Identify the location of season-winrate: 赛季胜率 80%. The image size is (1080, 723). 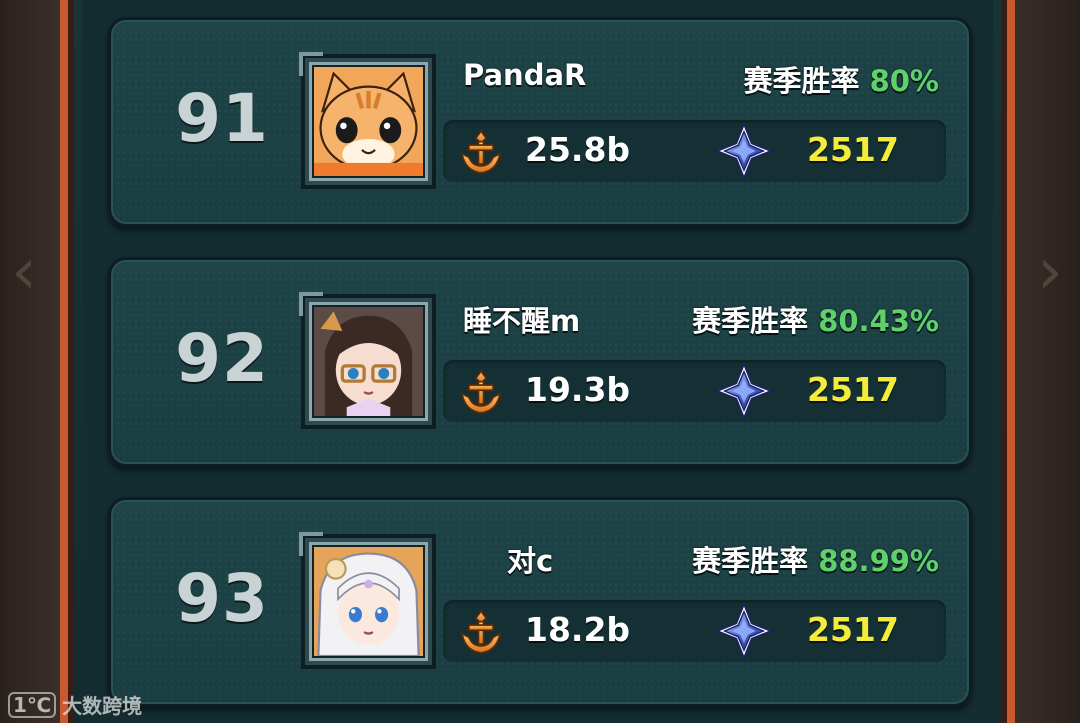
(841, 79).